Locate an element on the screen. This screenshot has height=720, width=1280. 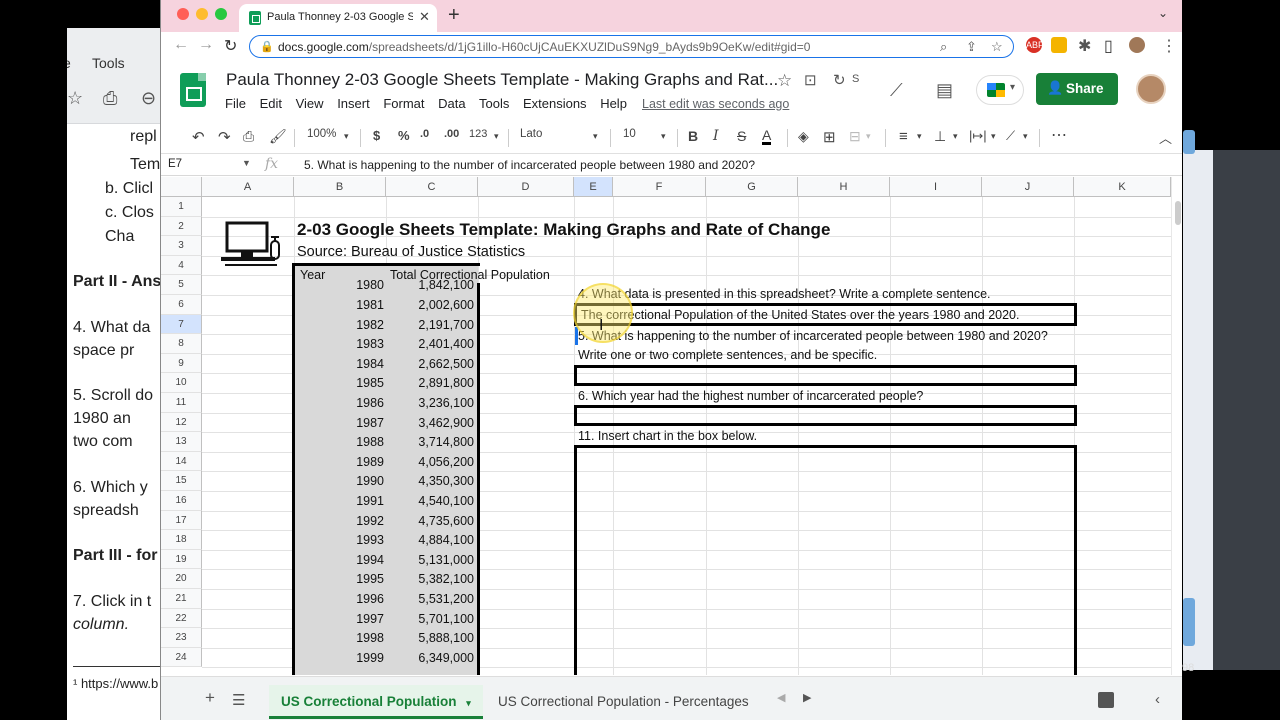
all-sheets-icon: ☰ is located at coordinates (238, 700).